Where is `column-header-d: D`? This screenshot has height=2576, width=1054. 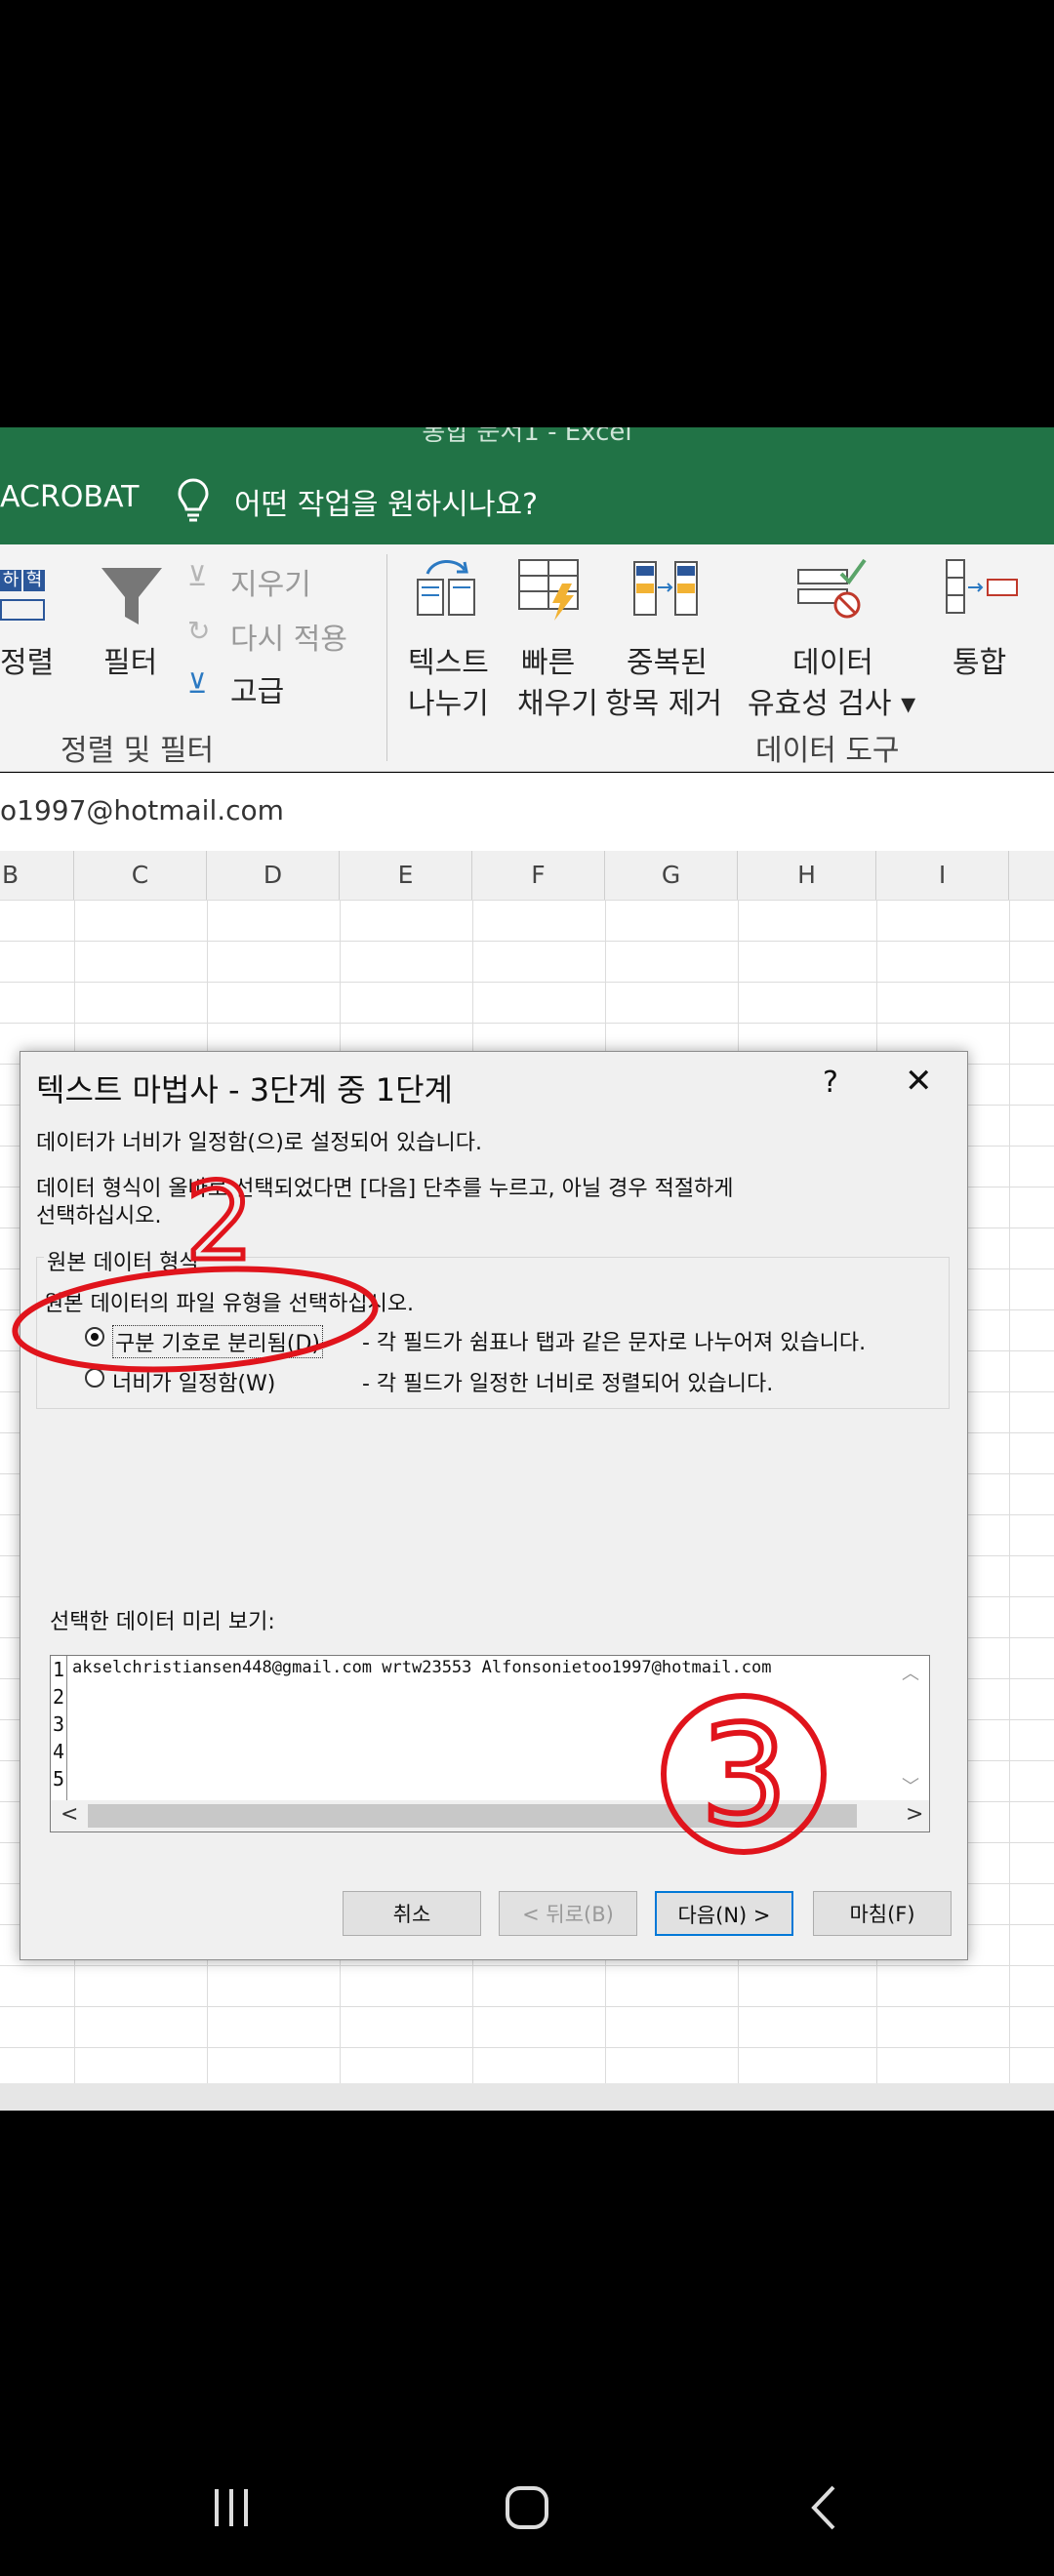
column-header-d: D is located at coordinates (273, 875).